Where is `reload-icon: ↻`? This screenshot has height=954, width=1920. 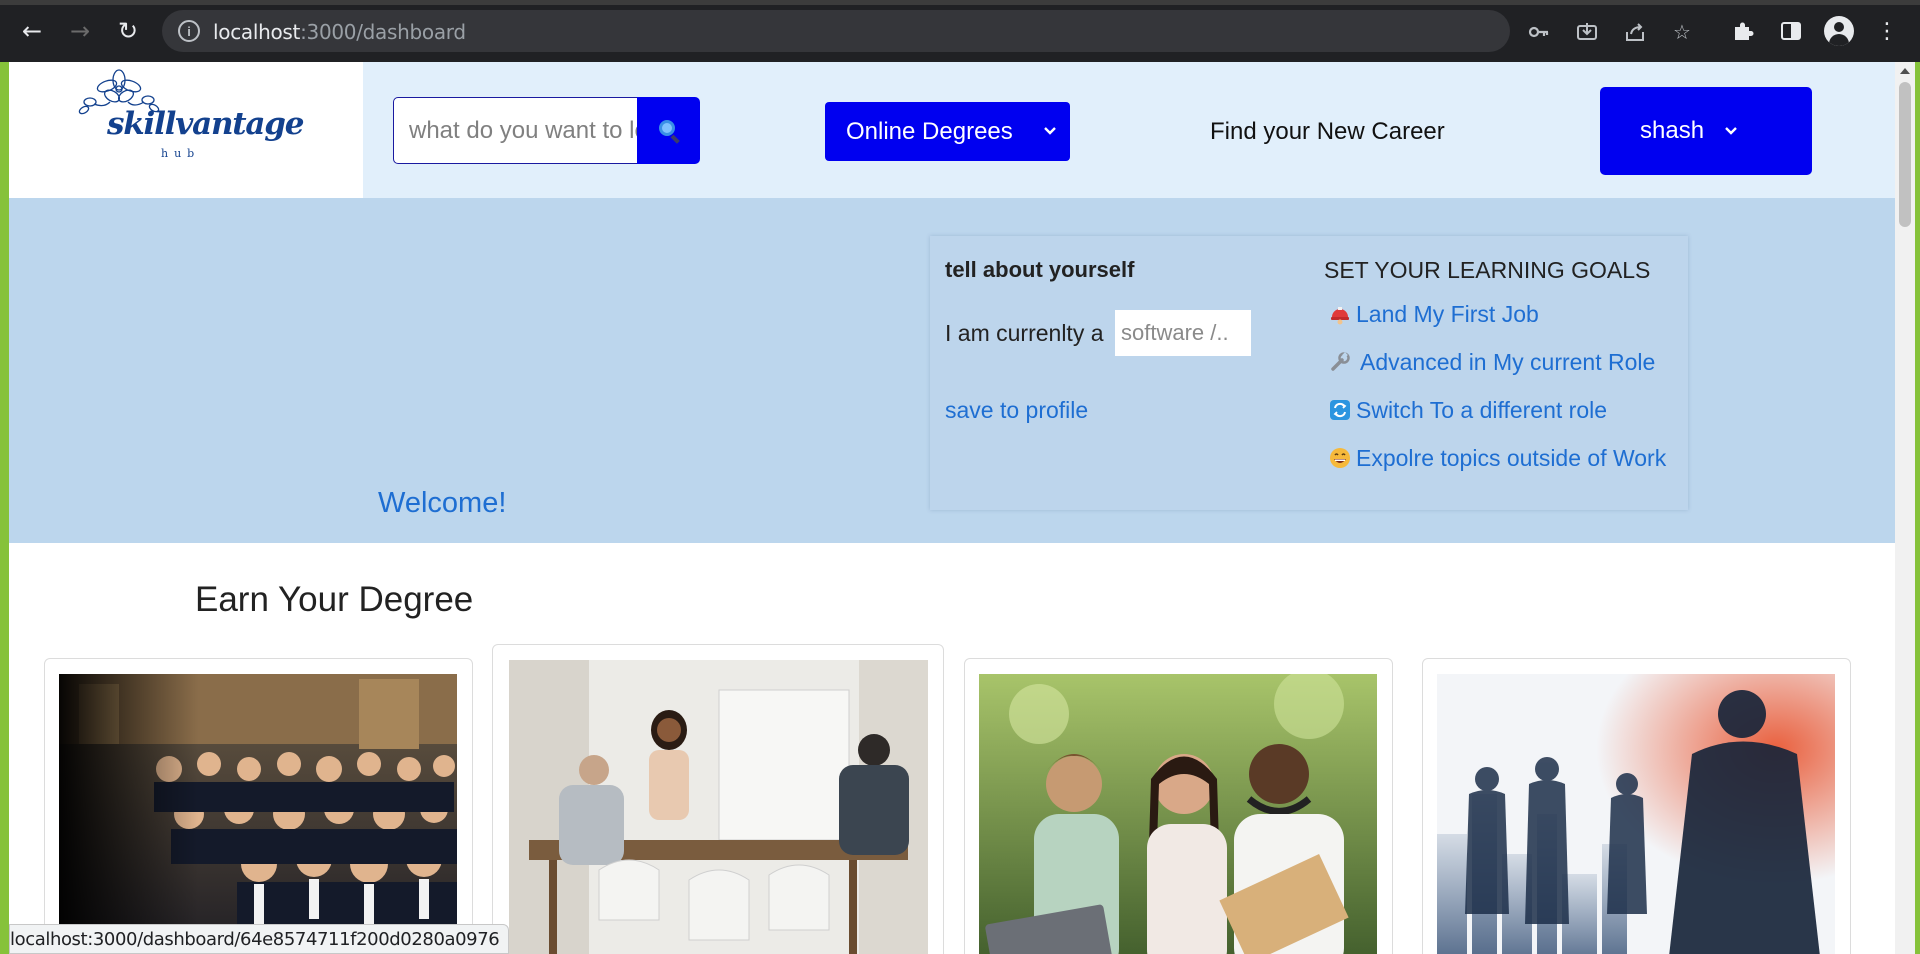 reload-icon: ↻ is located at coordinates (128, 31).